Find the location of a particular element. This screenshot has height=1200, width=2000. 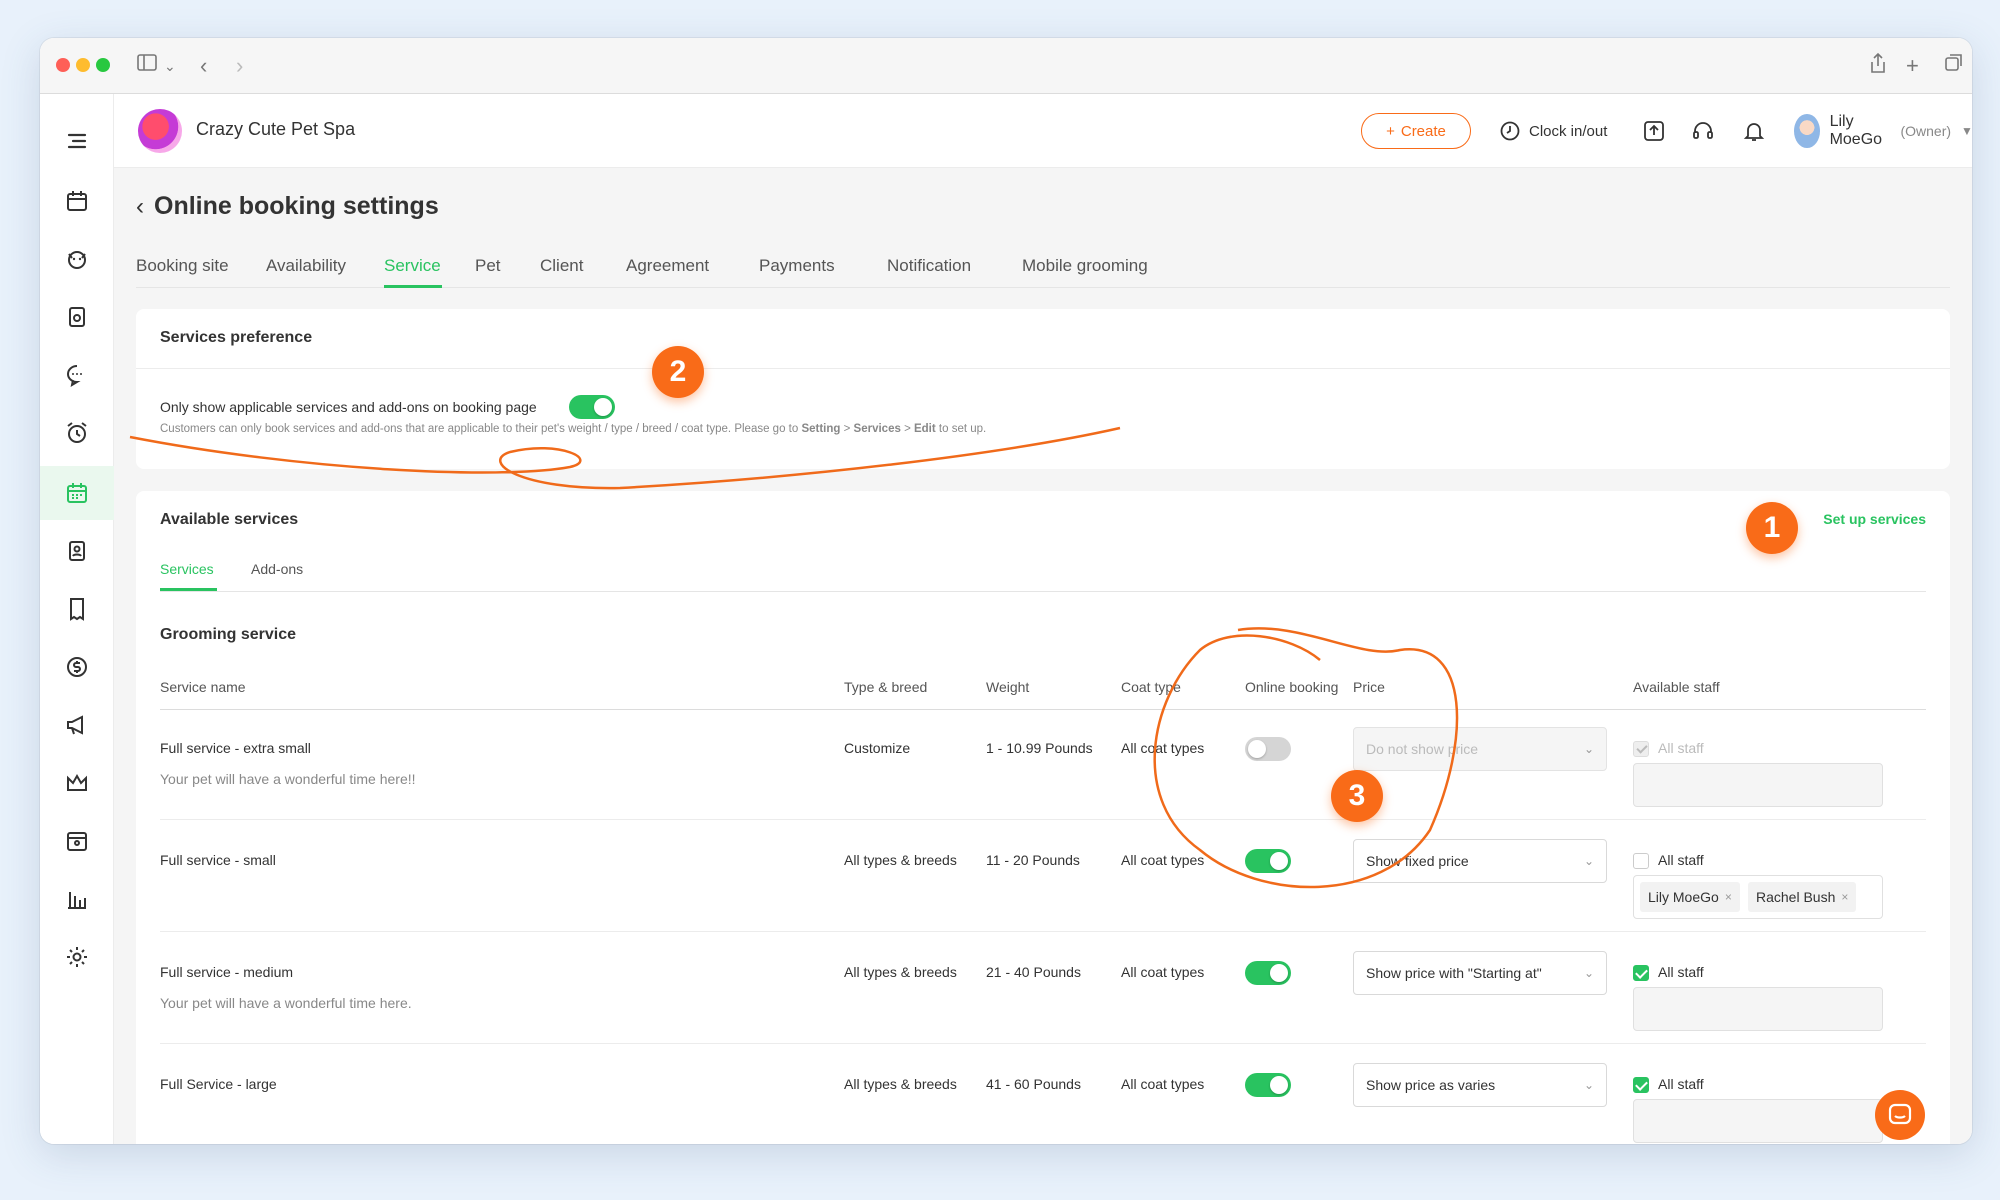

applicable-services-toggle is located at coordinates (592, 407).